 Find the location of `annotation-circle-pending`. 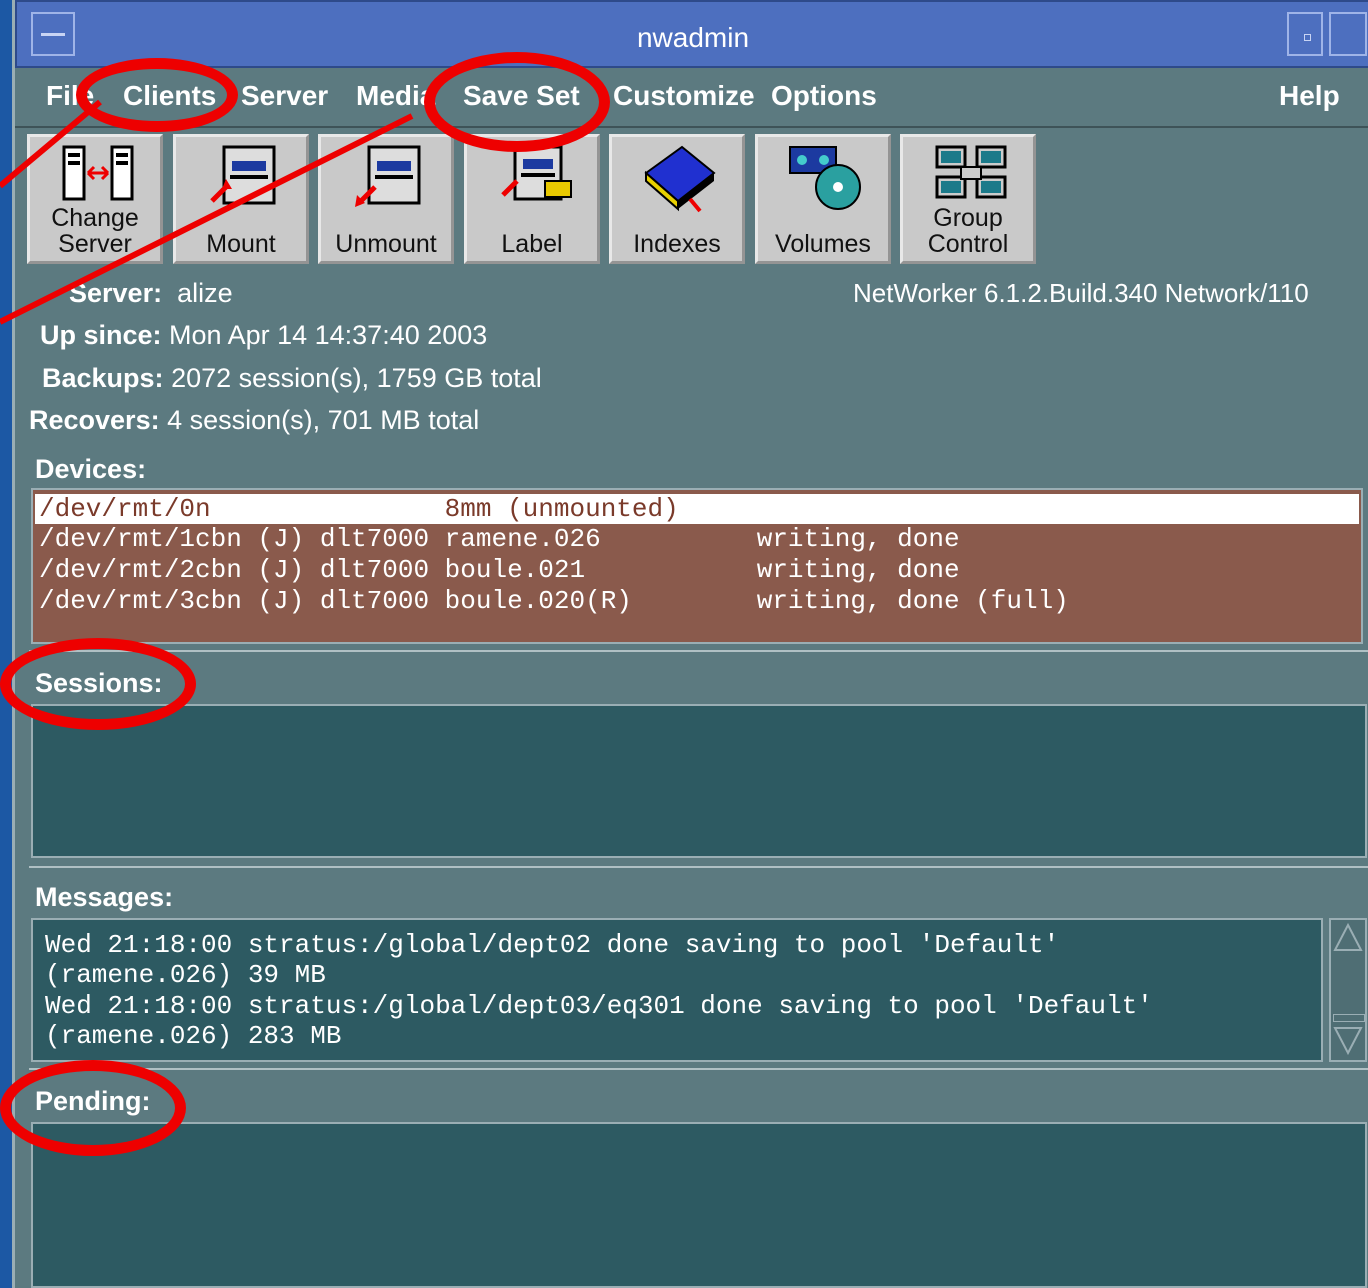

annotation-circle-pending is located at coordinates (93, 1108).